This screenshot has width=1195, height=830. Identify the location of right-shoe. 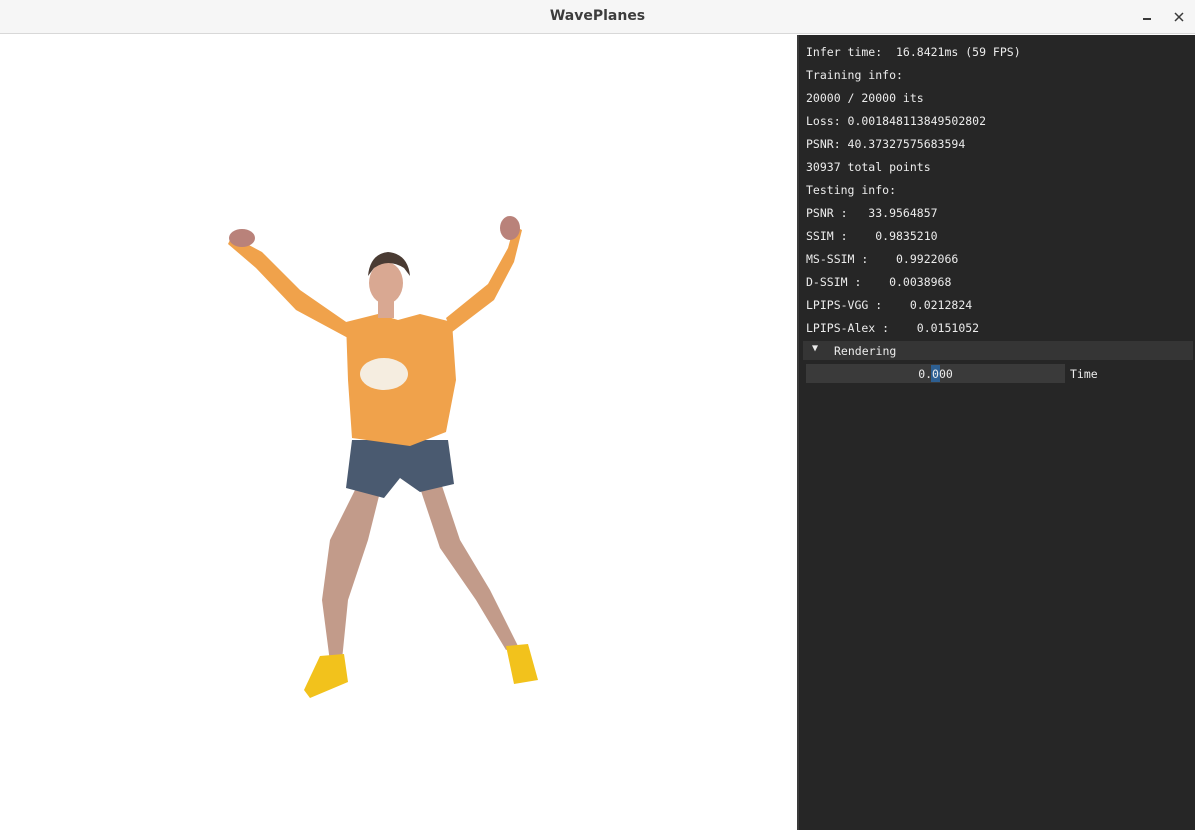
(522, 664).